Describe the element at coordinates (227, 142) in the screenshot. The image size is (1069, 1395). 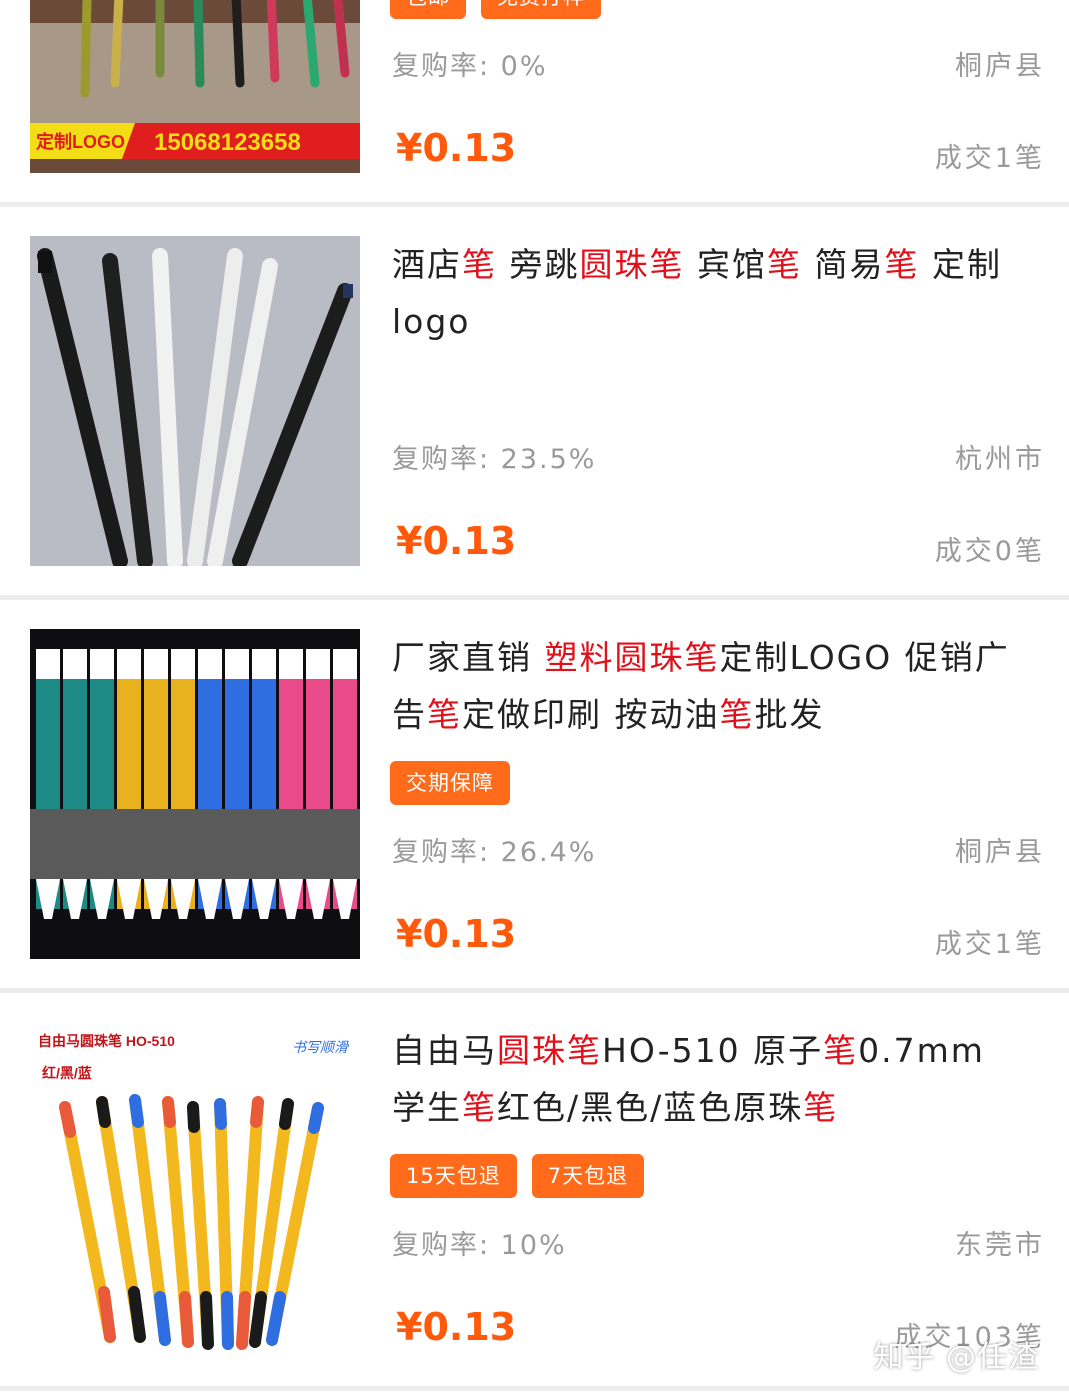
I see `image-banner-right: 15068123658` at that location.